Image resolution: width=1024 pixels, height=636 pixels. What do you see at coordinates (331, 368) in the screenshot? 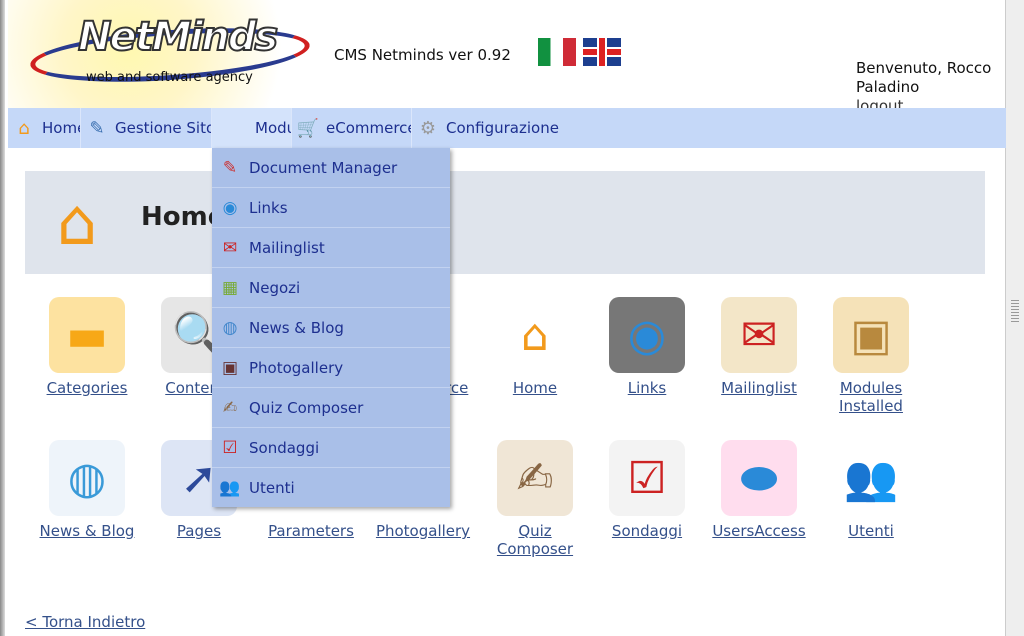
I see `dropdown-photogallery: ▣ Photogallery` at bounding box center [331, 368].